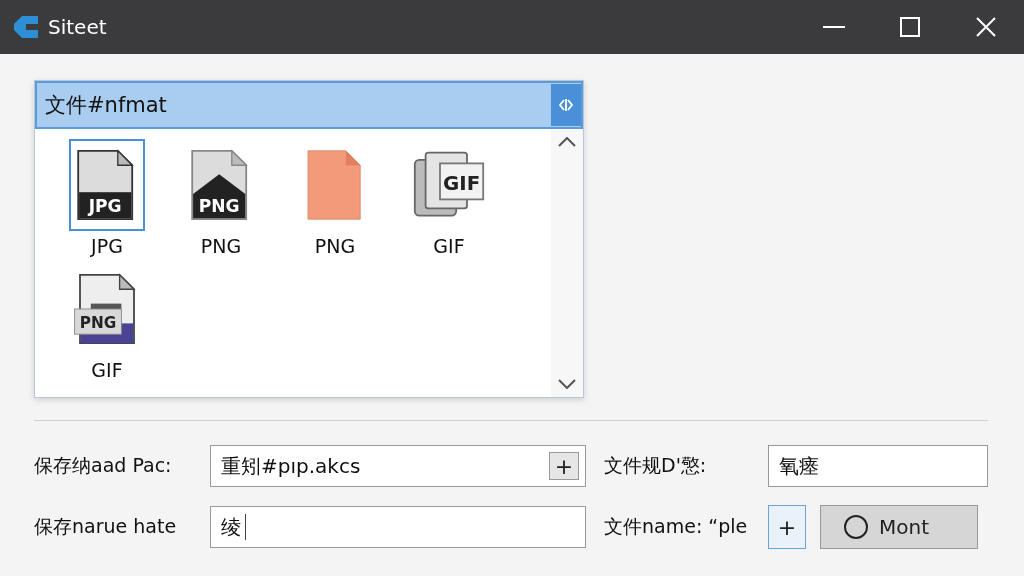 This screenshot has height=576, width=1024. I want to click on app-logo-icon, so click(26, 27).